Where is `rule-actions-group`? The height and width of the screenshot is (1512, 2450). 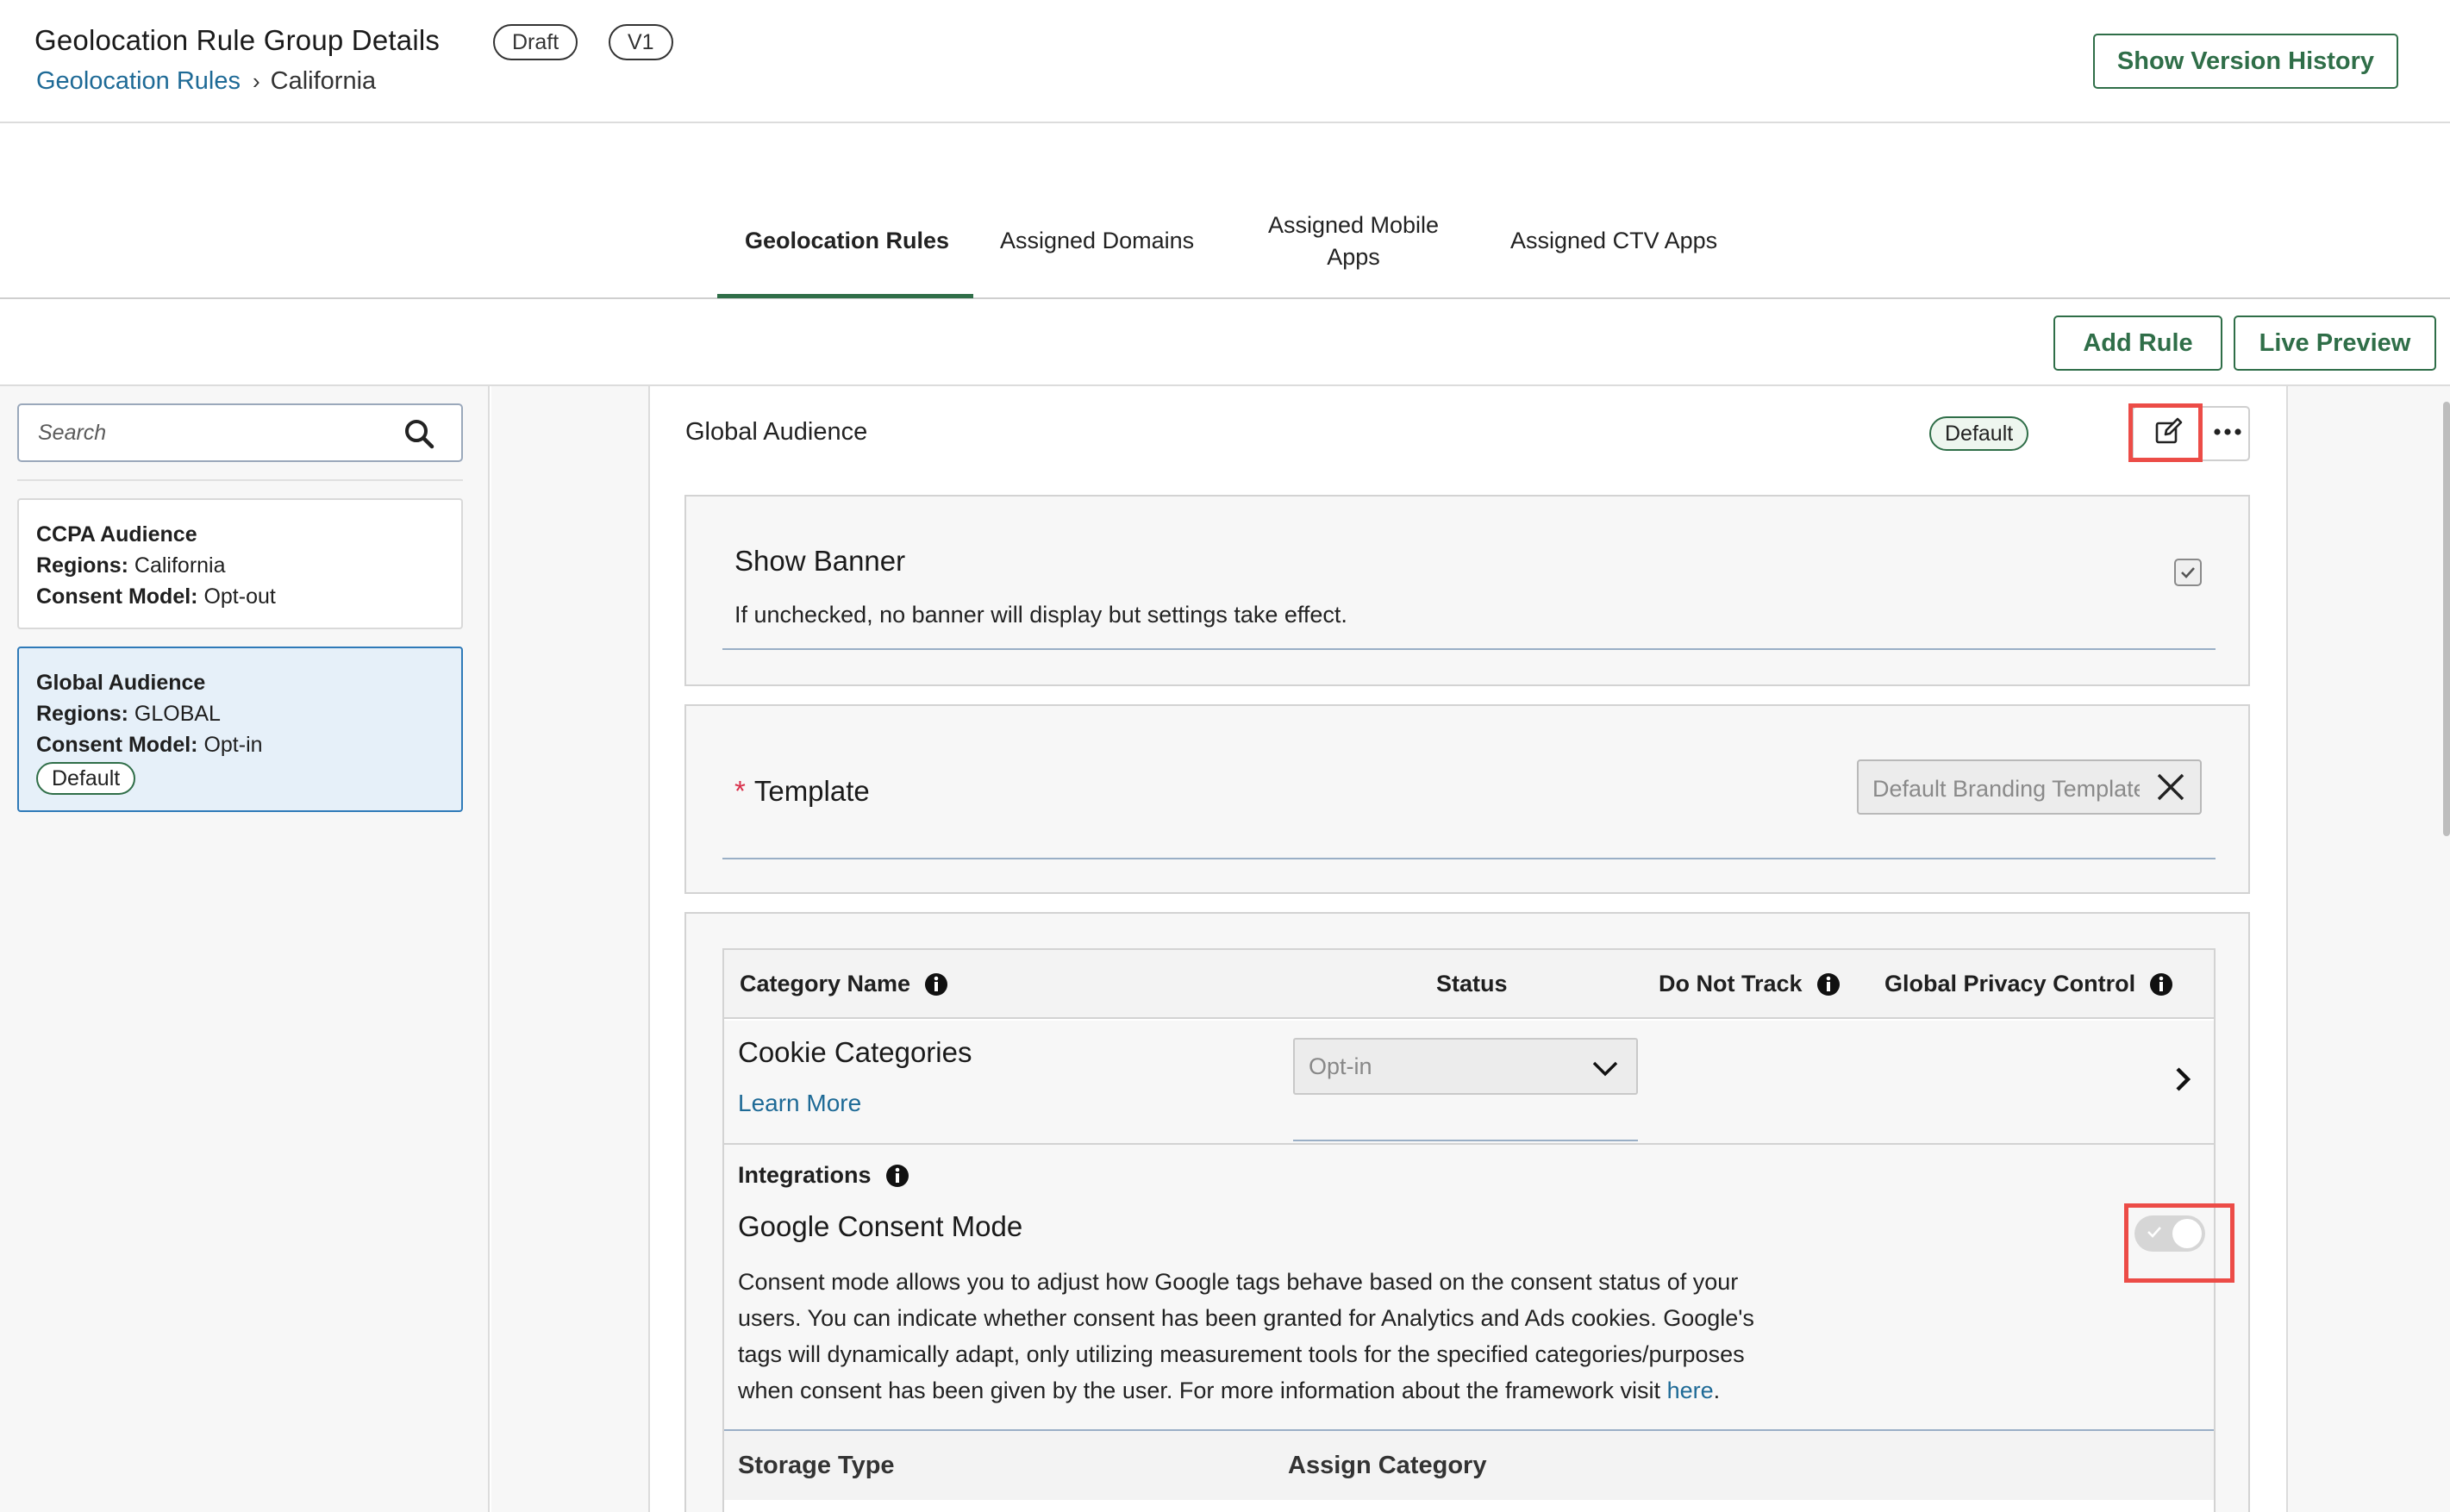 rule-actions-group is located at coordinates (2191, 433).